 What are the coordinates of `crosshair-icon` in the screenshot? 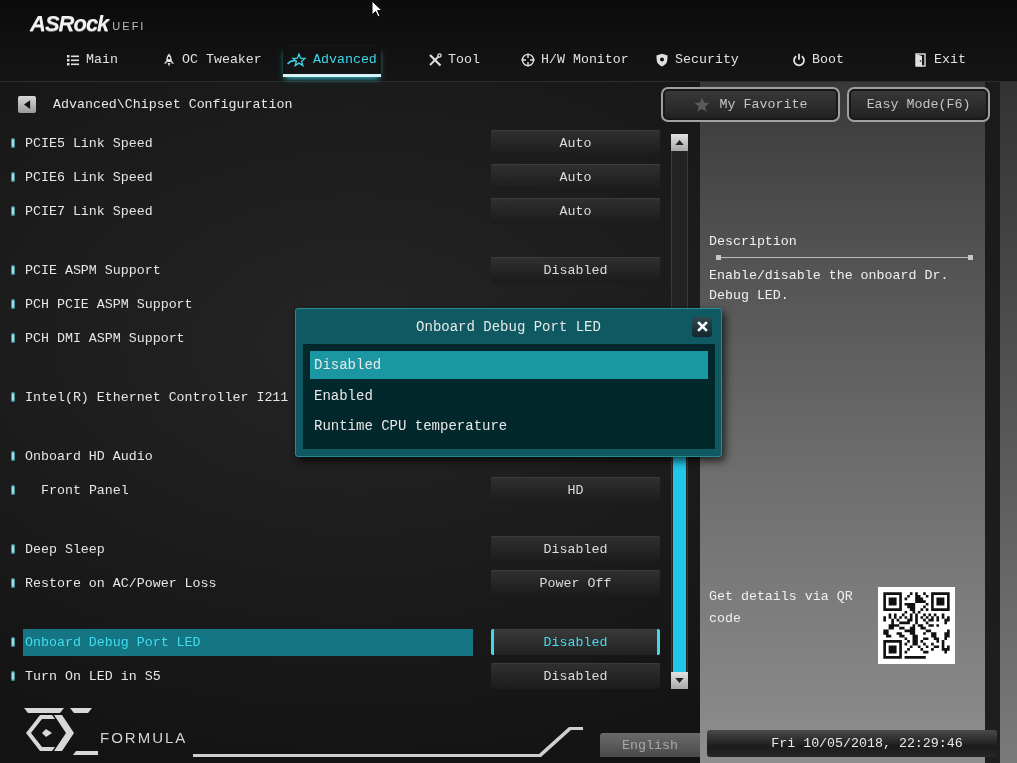 It's located at (528, 59).